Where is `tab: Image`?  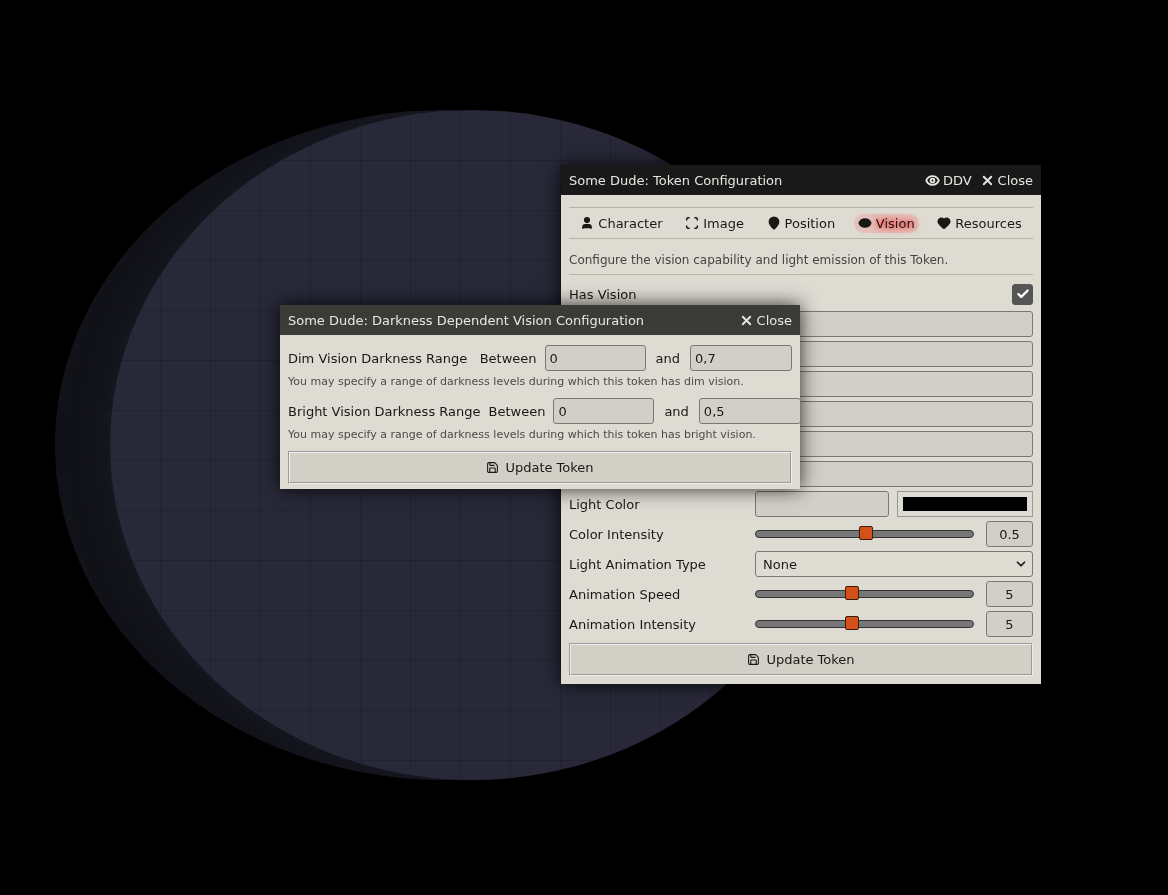 tab: Image is located at coordinates (714, 223).